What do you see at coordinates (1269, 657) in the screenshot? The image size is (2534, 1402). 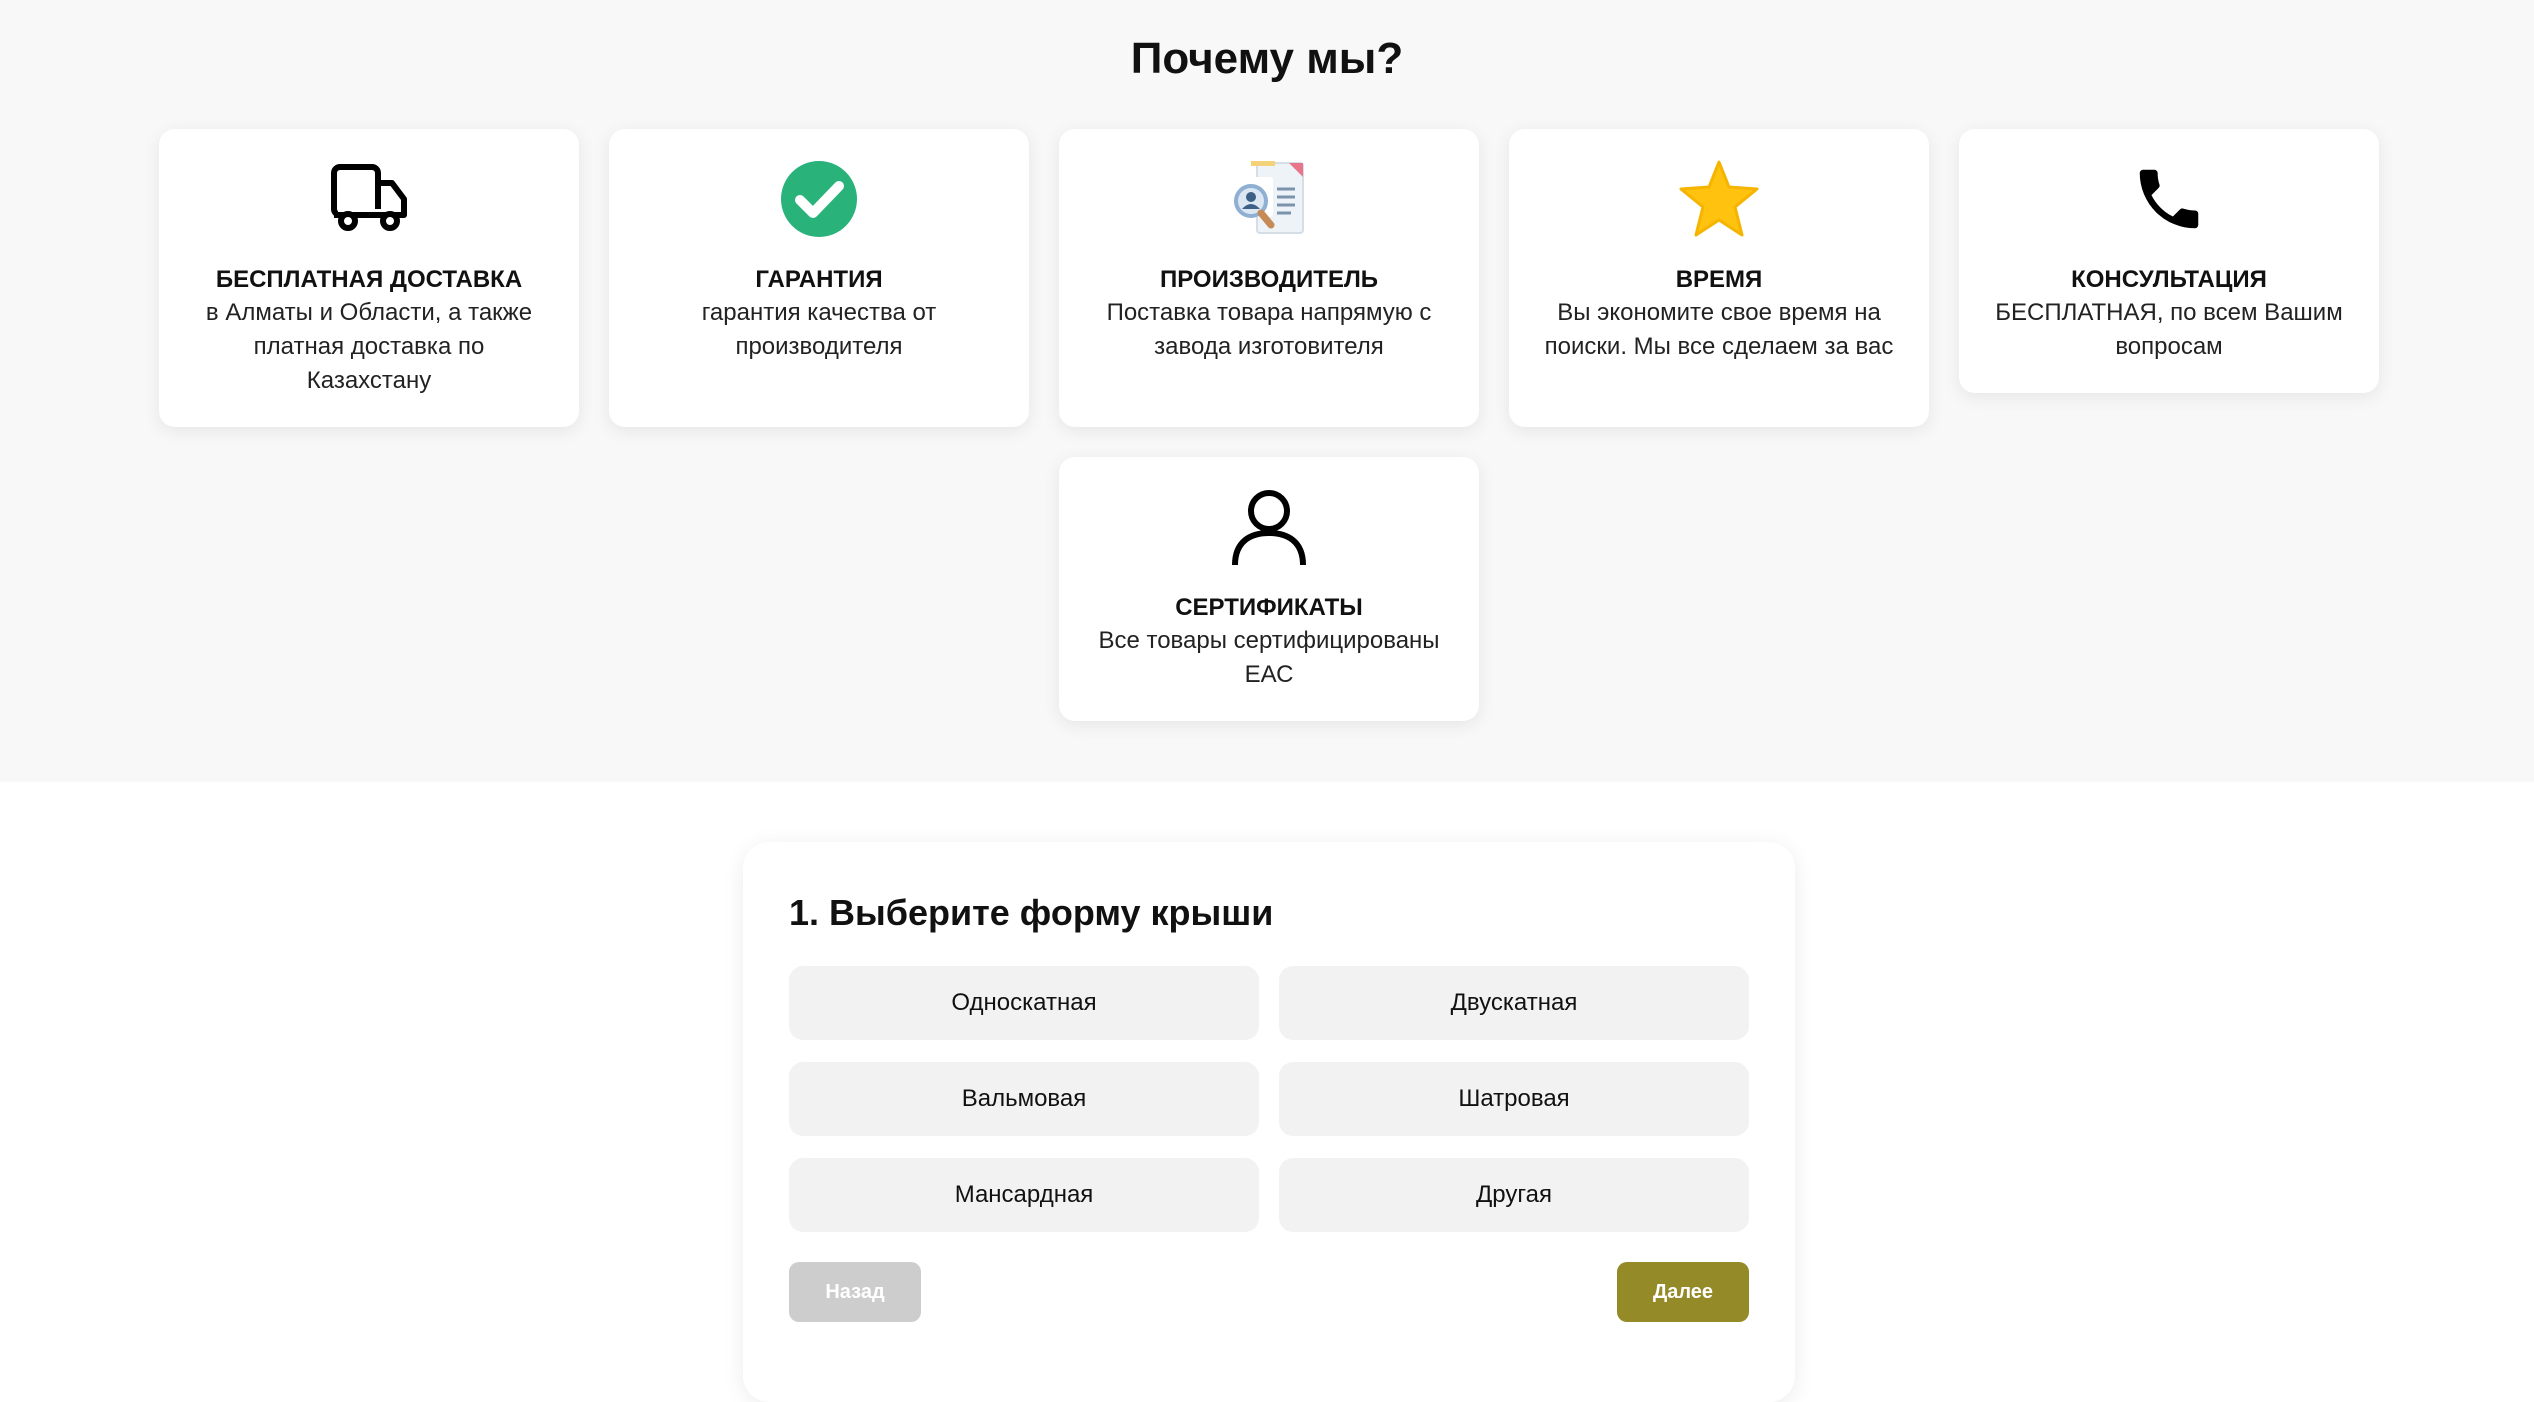 I see `feature-description: Все товары сертифицированы ЕАС` at bounding box center [1269, 657].